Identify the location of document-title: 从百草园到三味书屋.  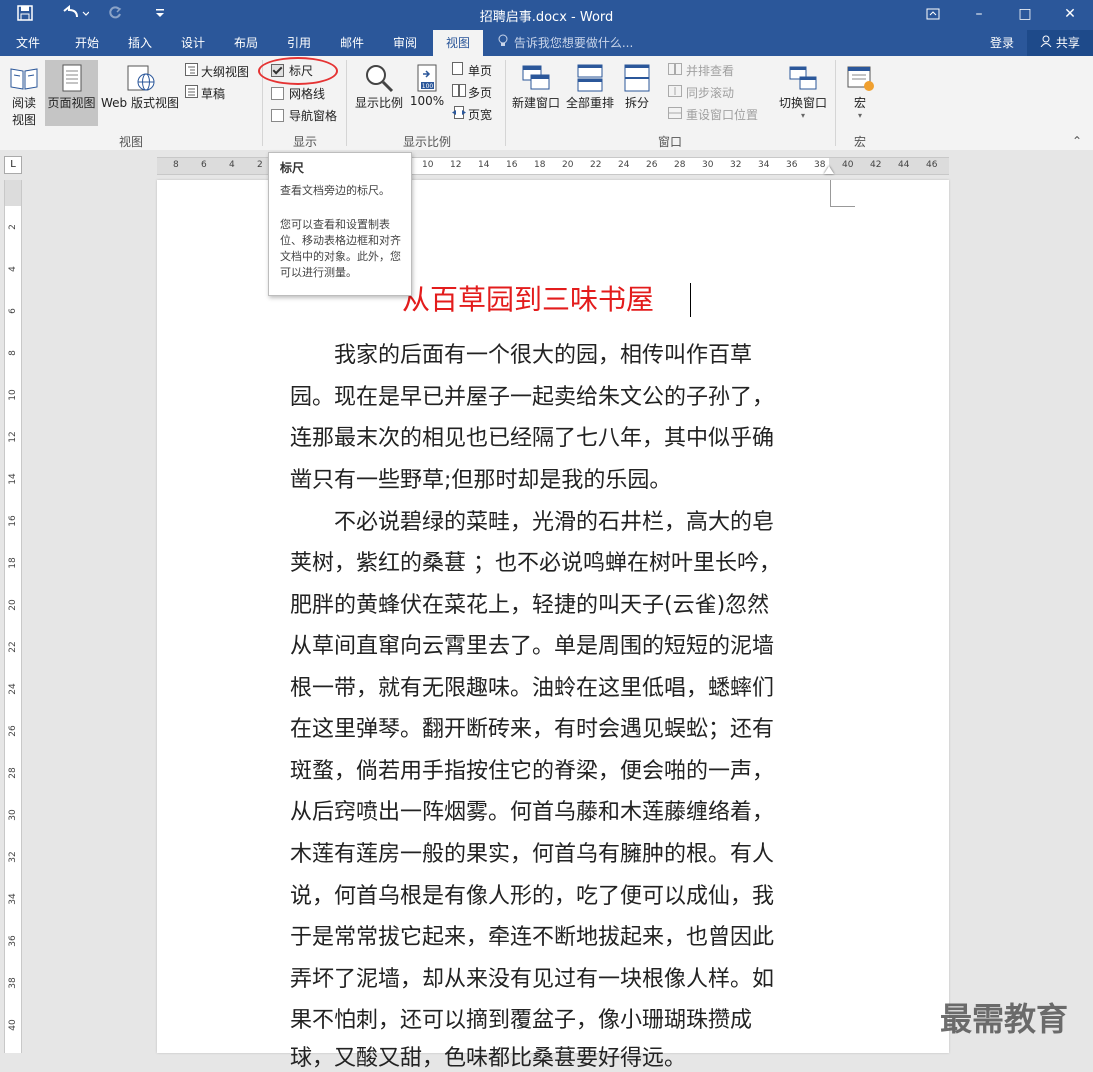
(528, 298).